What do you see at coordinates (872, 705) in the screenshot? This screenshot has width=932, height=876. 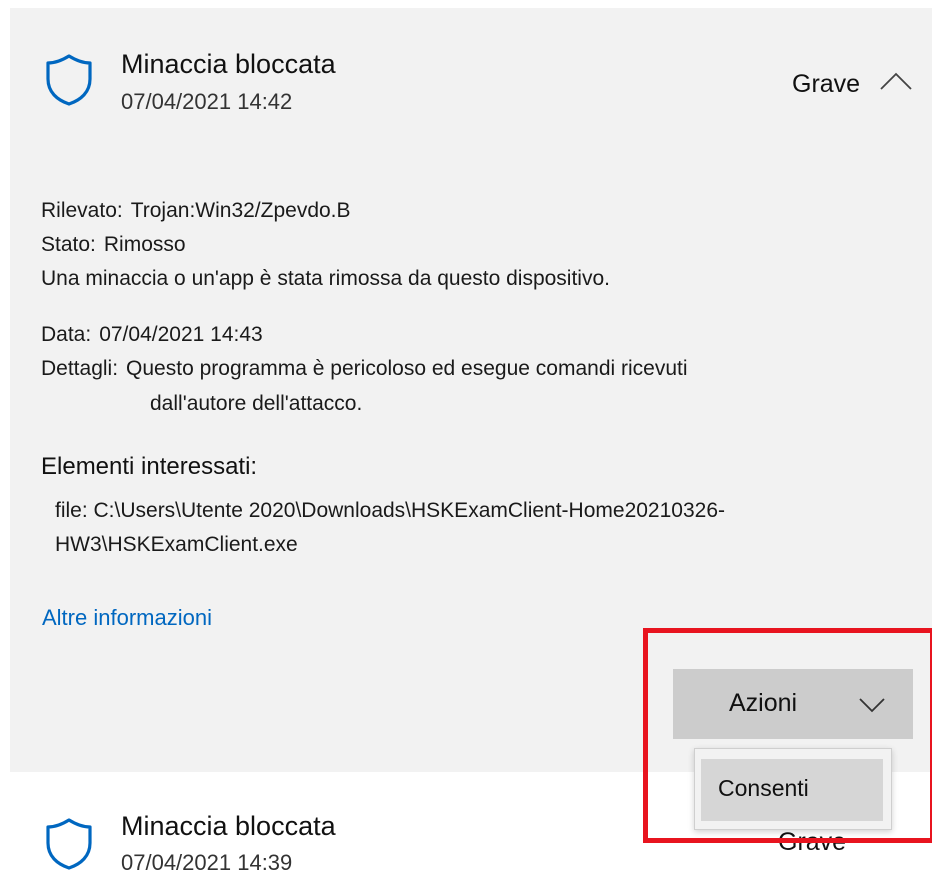 I see `chevron-down-icon` at bounding box center [872, 705].